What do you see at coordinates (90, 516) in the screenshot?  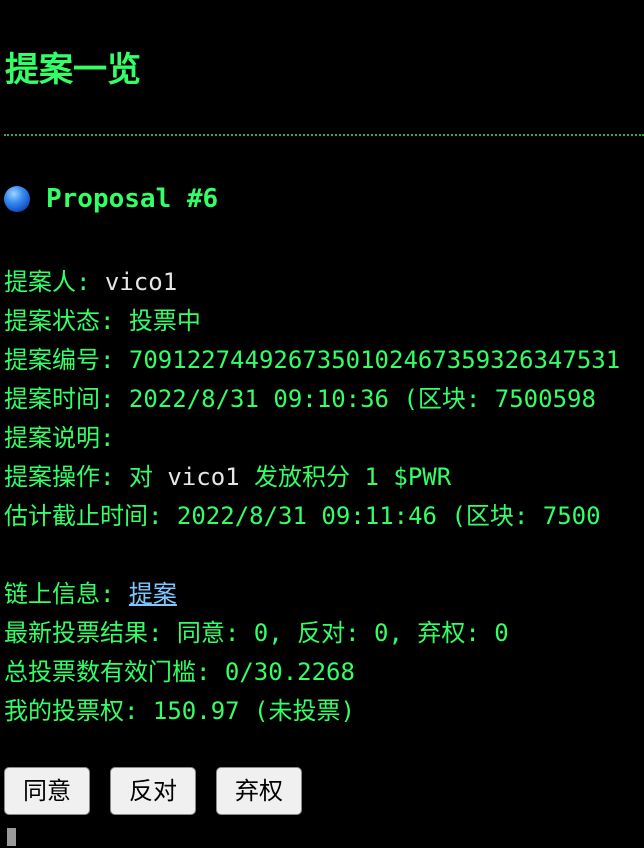 I see `deadline-label: 估计截止时间:` at bounding box center [90, 516].